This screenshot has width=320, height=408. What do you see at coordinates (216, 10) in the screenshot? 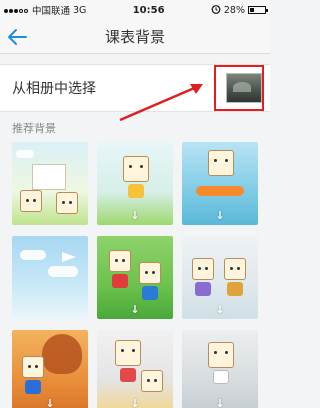
I see `alarm-icon` at bounding box center [216, 10].